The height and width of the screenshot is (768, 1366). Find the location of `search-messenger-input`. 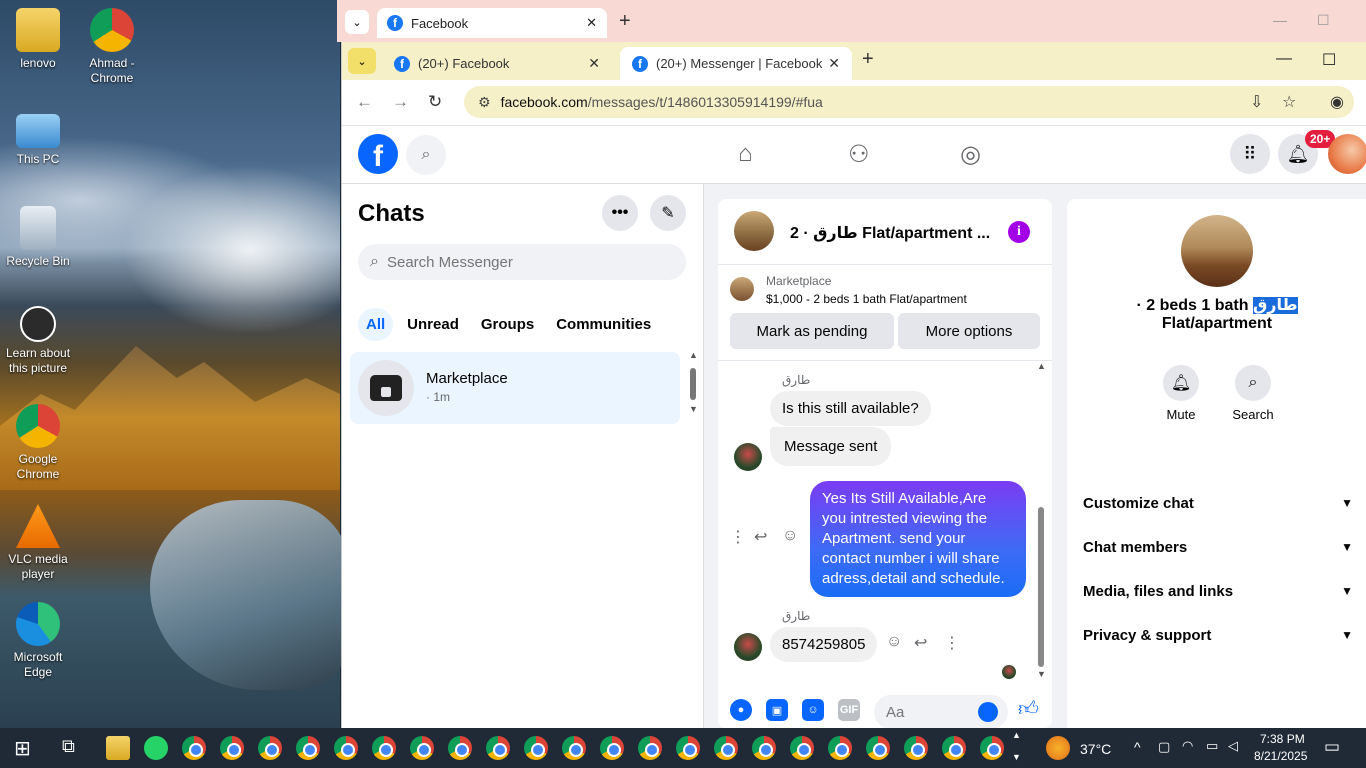

search-messenger-input is located at coordinates (526, 262).